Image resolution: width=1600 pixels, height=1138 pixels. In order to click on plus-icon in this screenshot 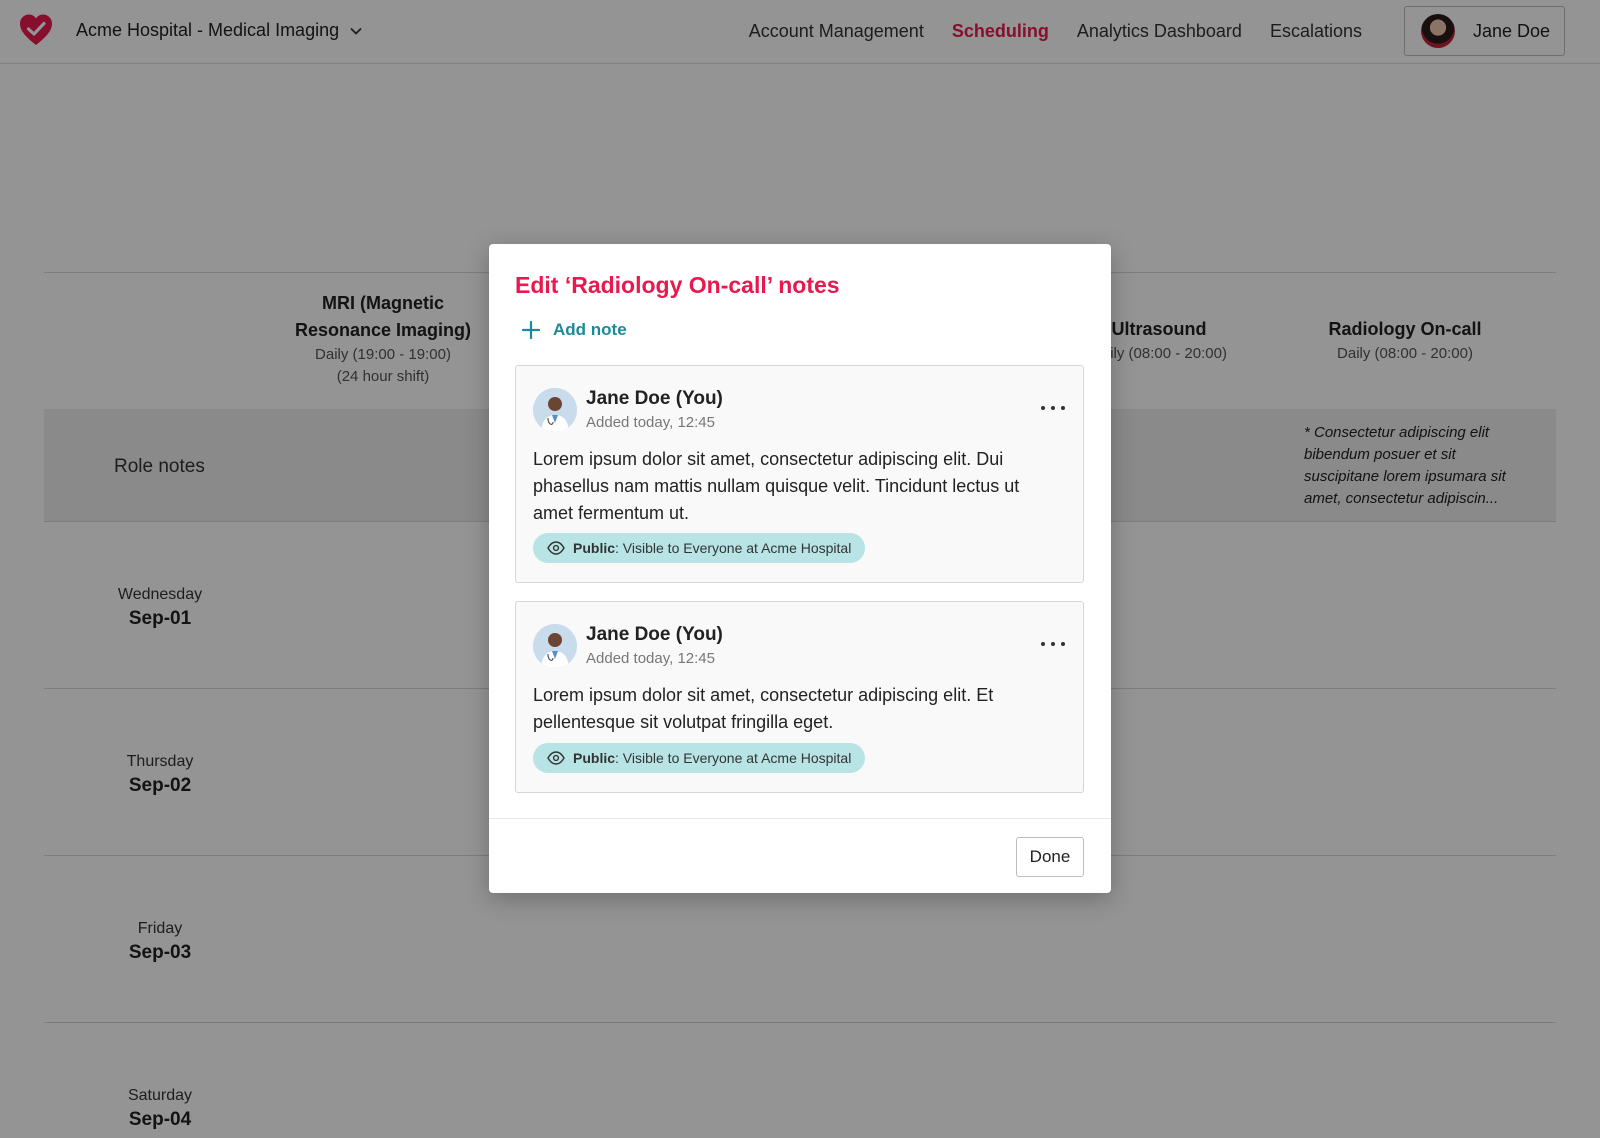, I will do `click(531, 330)`.